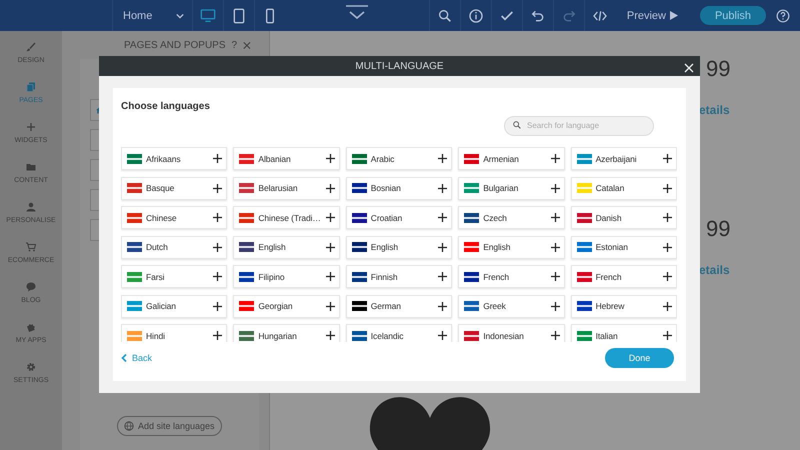 This screenshot has width=800, height=450. Describe the element at coordinates (239, 16) in the screenshot. I see `tablet-icon` at that location.